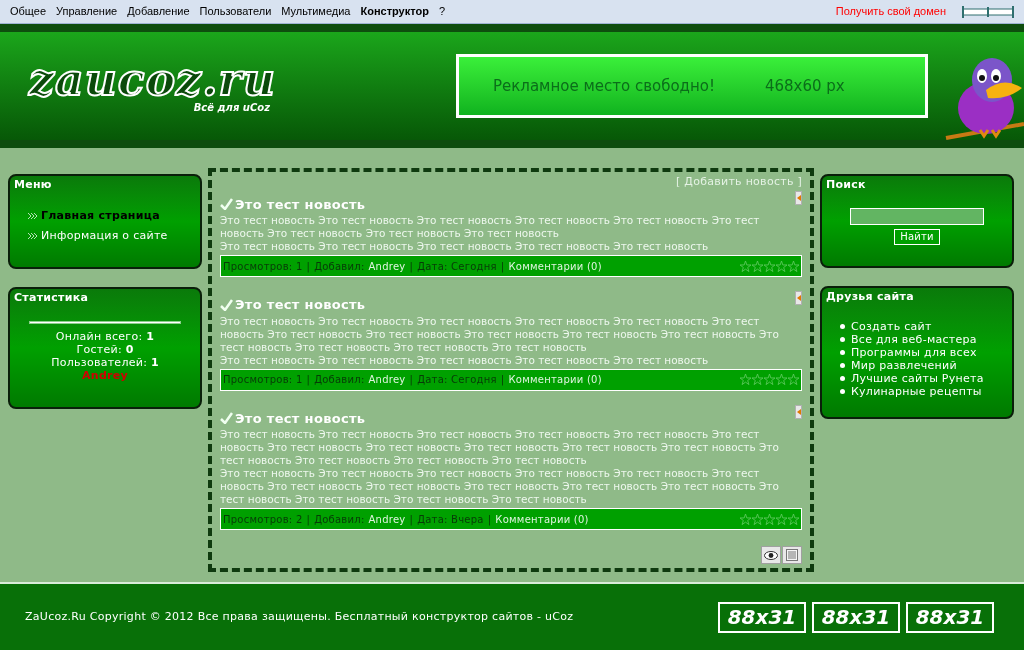 The width and height of the screenshot is (1024, 650). I want to click on friend-link: Мир развлечений, so click(904, 365).